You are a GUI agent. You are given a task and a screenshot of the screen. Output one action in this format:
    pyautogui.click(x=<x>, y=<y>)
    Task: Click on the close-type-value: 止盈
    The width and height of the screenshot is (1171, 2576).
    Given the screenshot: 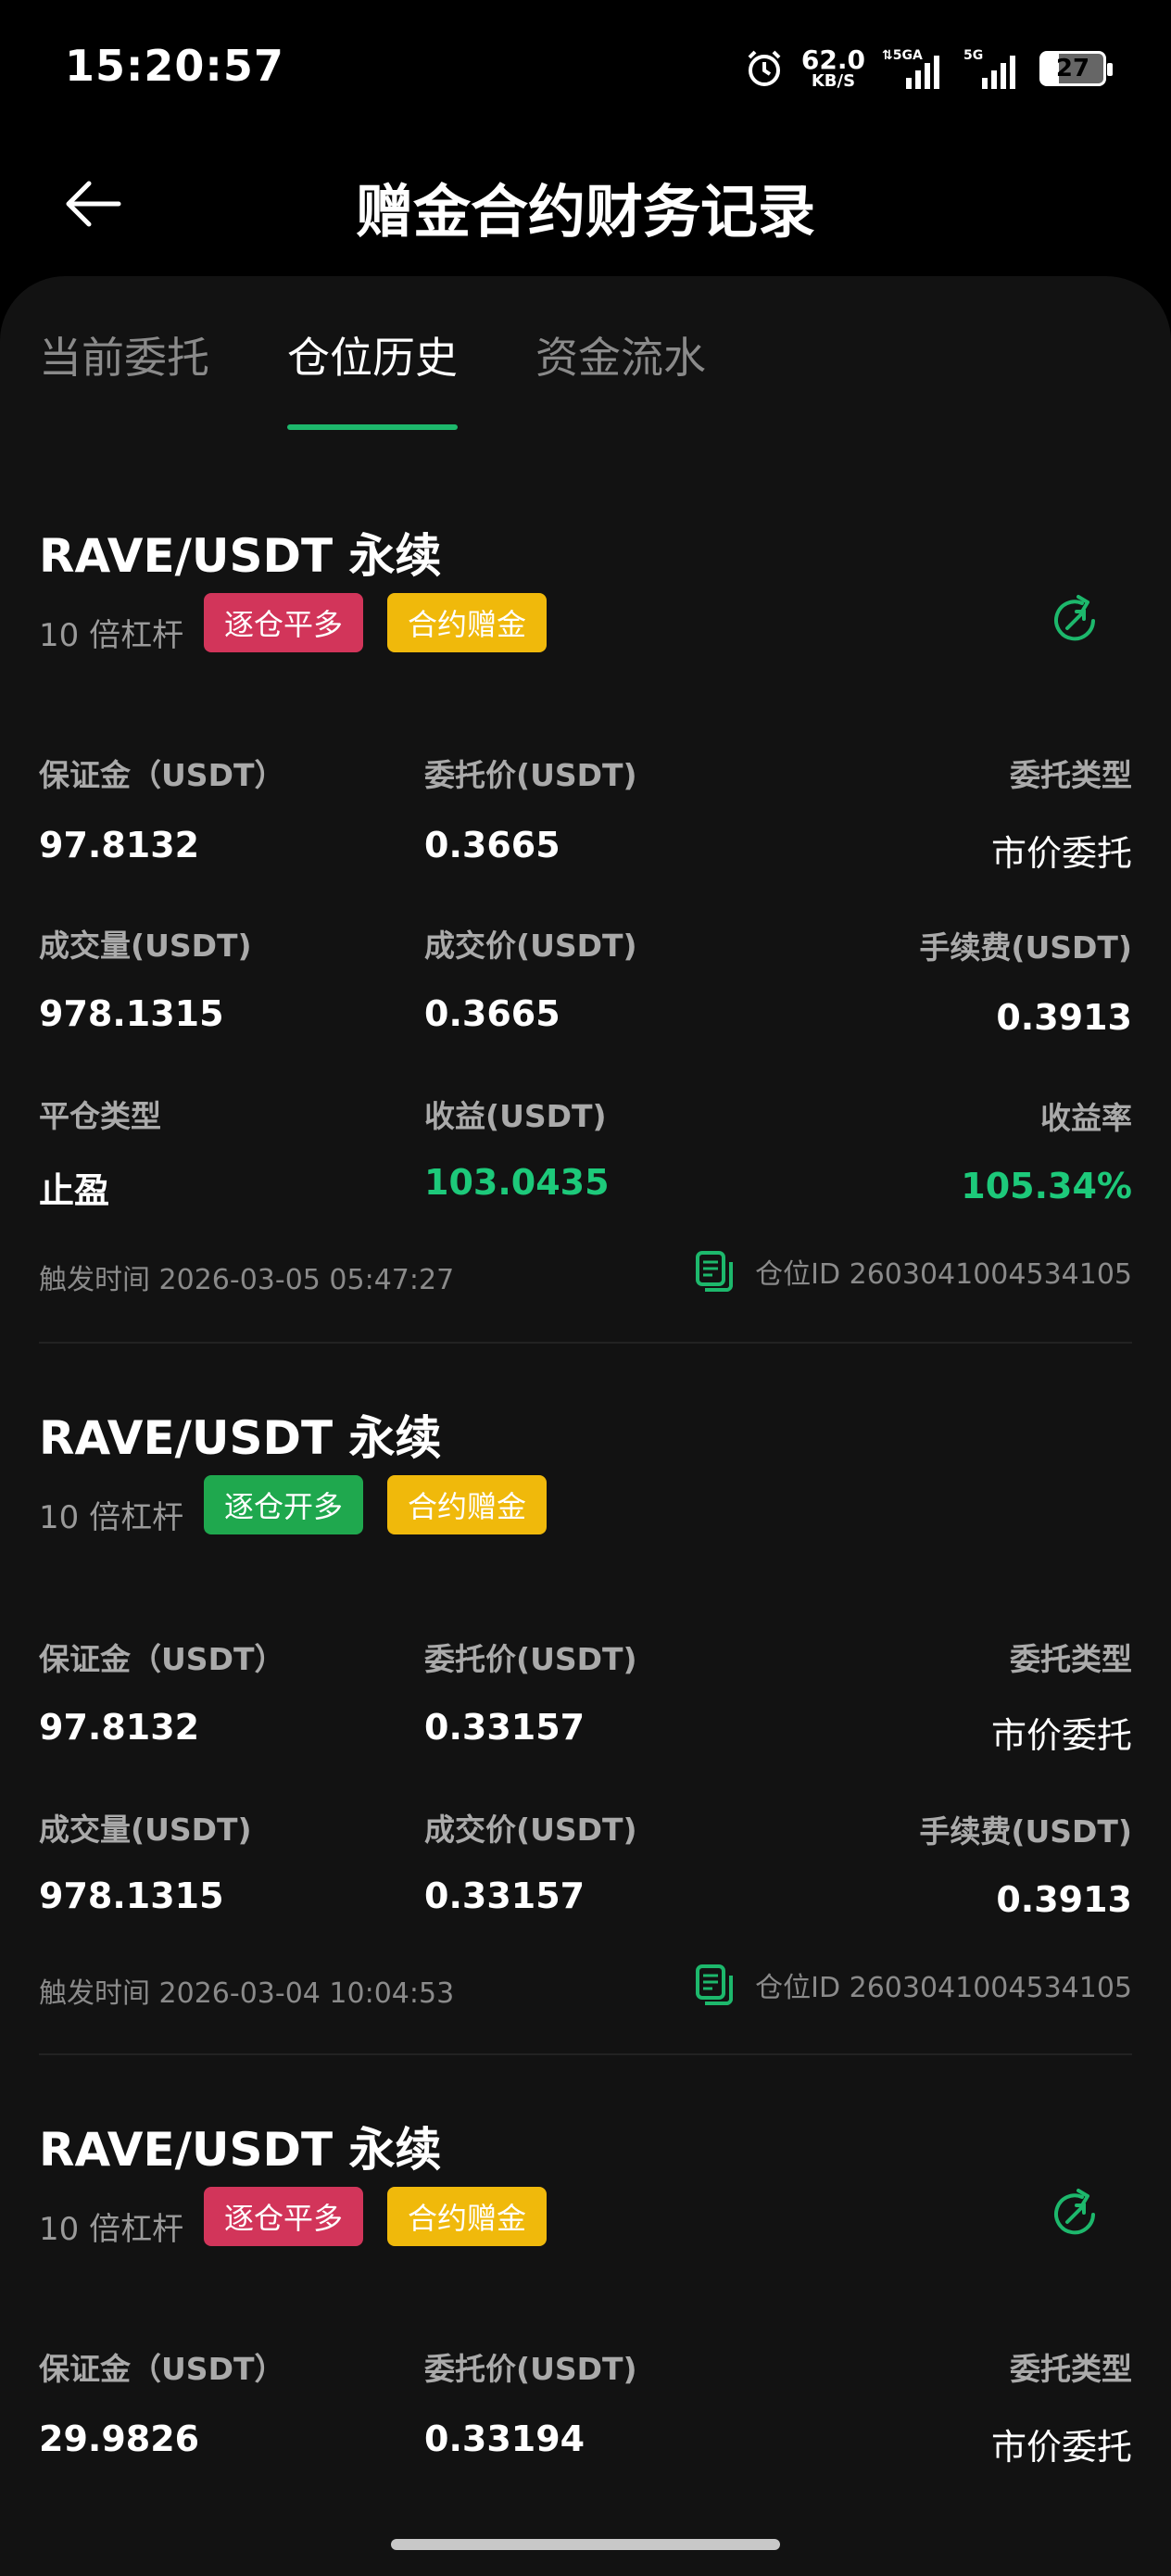 What is the action you would take?
    pyautogui.click(x=75, y=1190)
    